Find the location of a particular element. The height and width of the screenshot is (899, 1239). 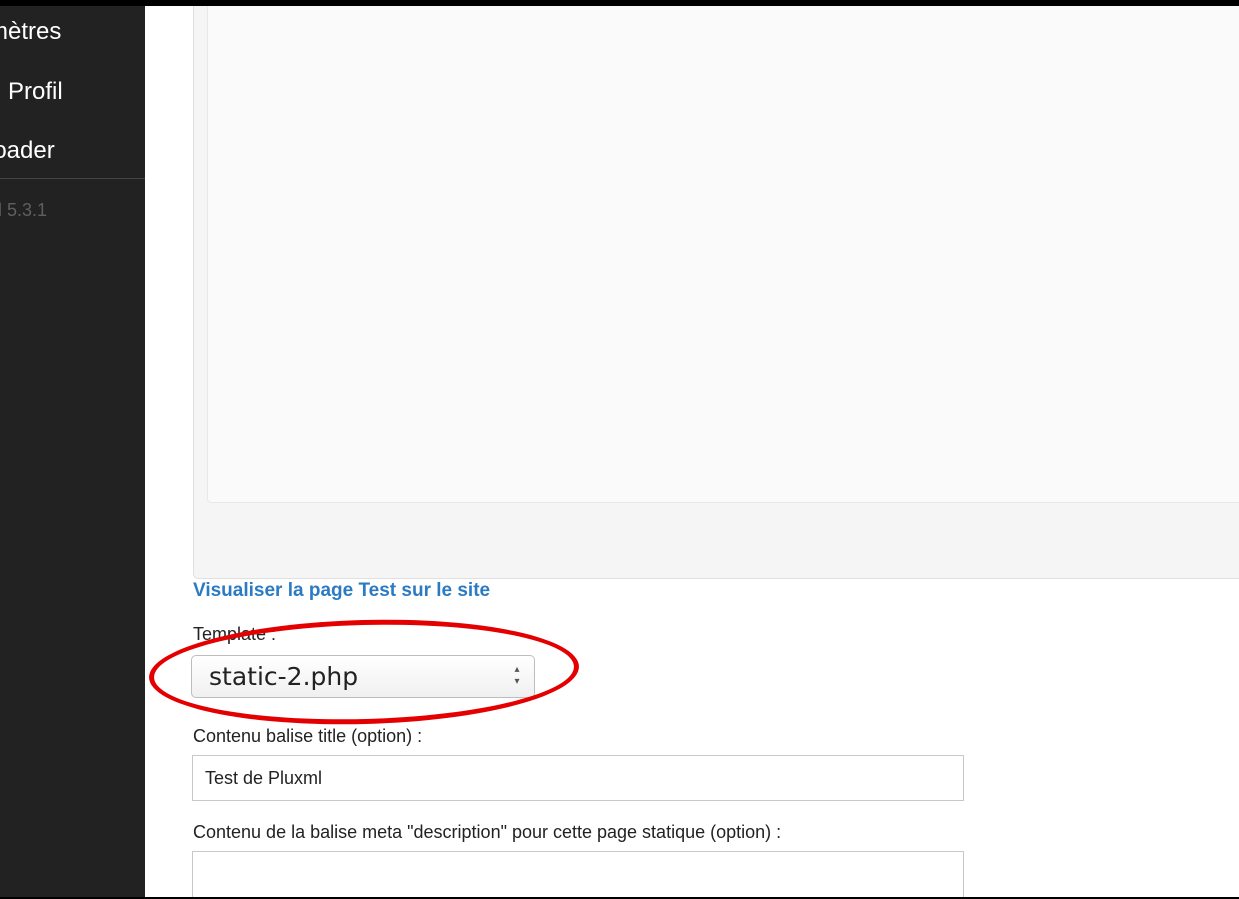

title-input: Test de Pluxml is located at coordinates (578, 778).